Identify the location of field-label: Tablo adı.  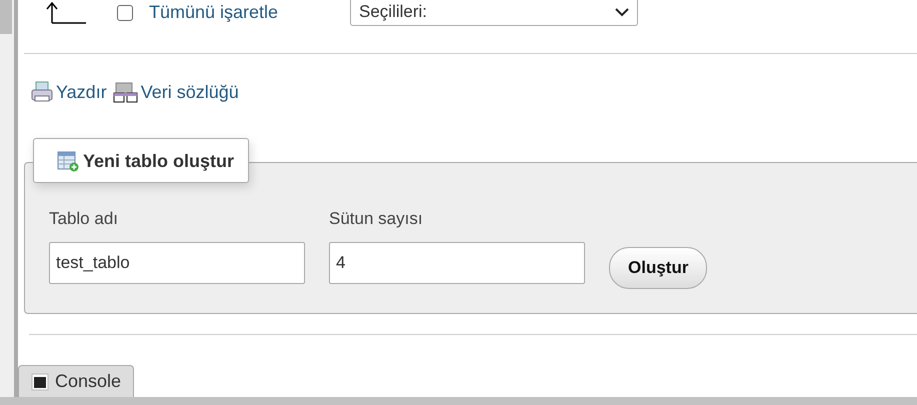
(84, 219).